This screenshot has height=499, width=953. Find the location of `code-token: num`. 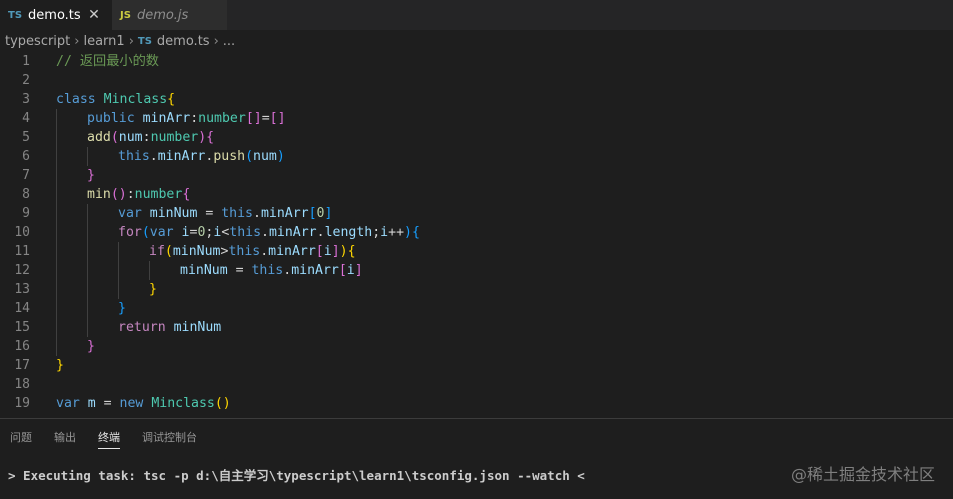

code-token: num is located at coordinates (265, 156).